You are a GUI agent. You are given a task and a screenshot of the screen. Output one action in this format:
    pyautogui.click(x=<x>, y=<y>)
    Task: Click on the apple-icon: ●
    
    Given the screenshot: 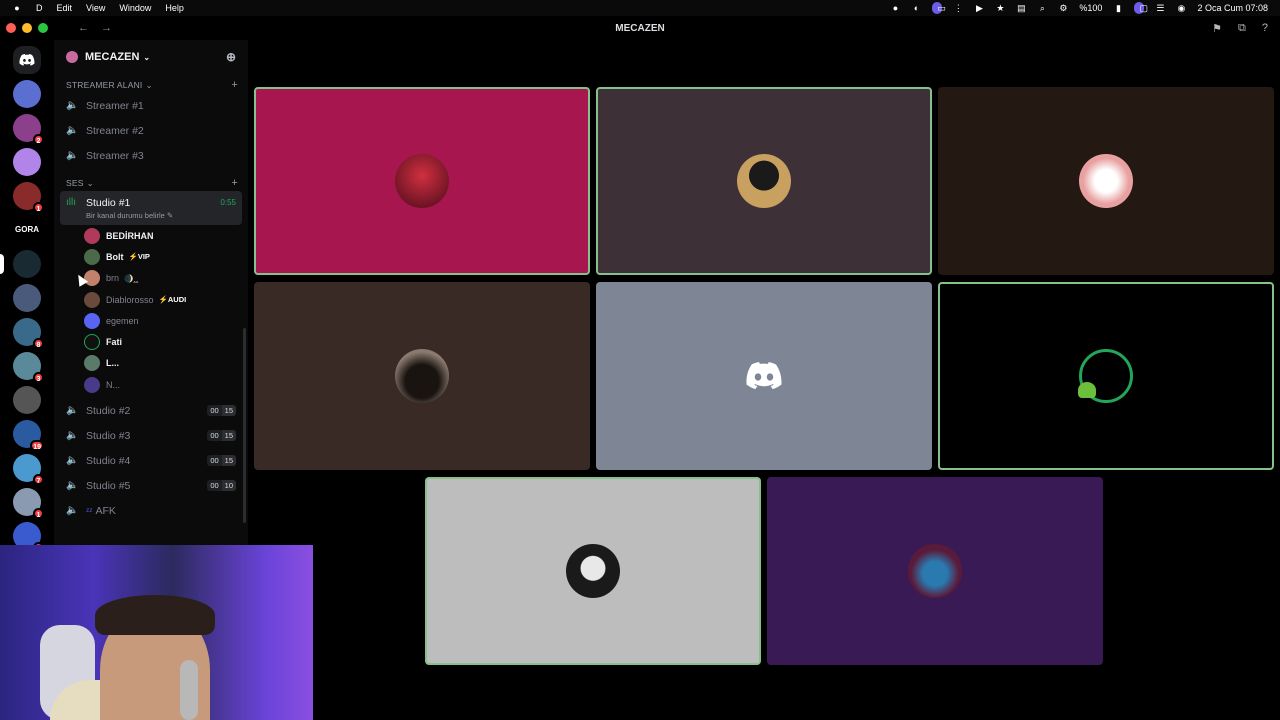 What is the action you would take?
    pyautogui.click(x=17, y=8)
    